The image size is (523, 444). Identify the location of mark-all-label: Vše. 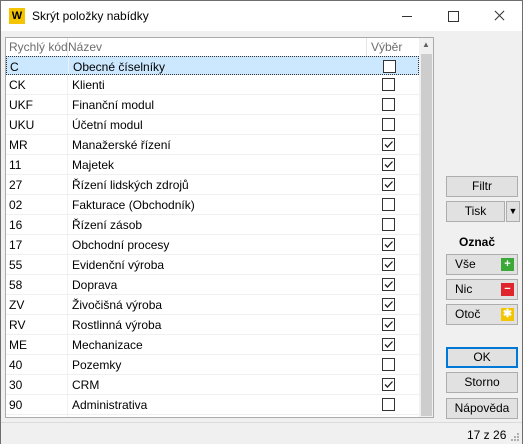
(465, 264).